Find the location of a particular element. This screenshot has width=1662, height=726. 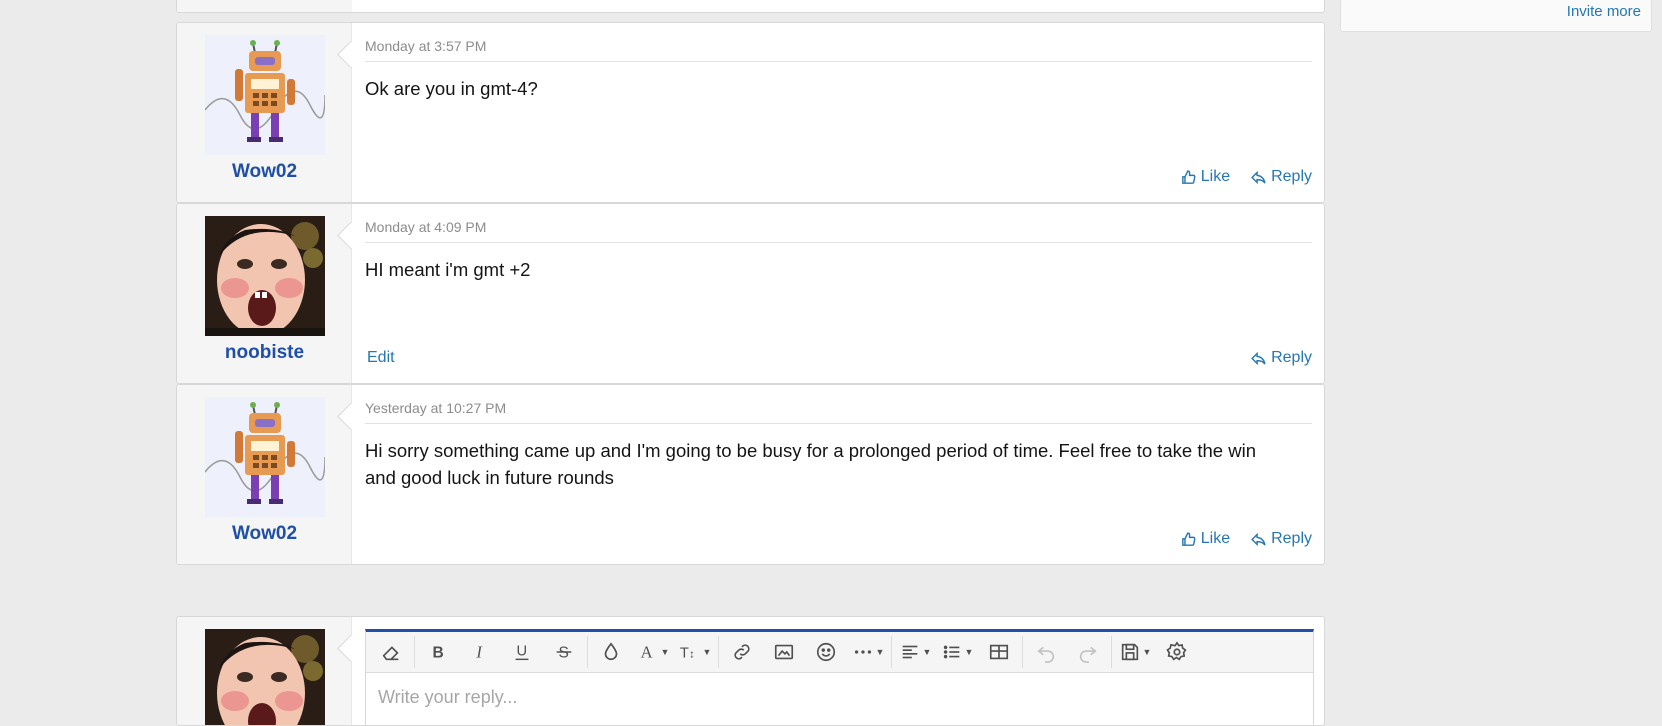

settings-icon is located at coordinates (1177, 652).